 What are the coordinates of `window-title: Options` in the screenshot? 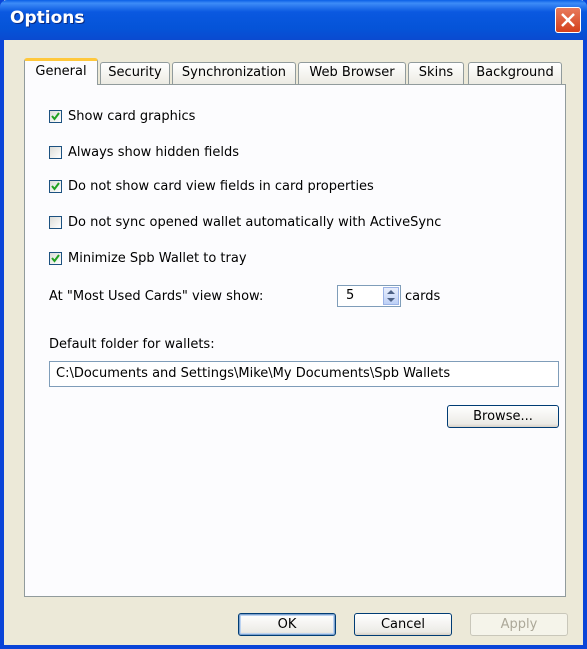 It's located at (47, 18).